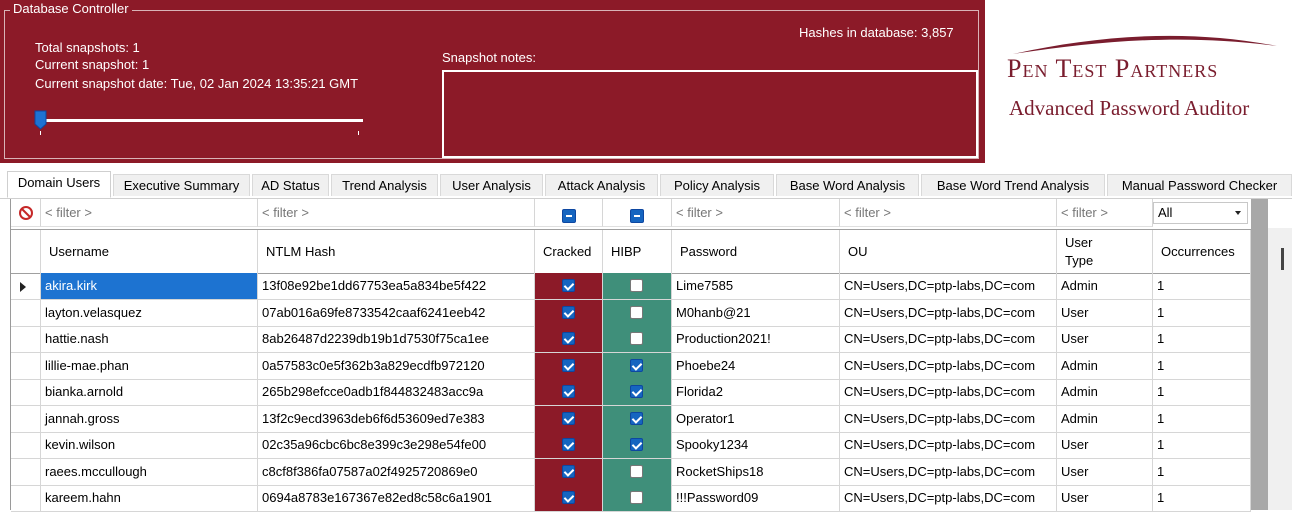 The image size is (1292, 512). I want to click on cell-username: jannah.gross, so click(149, 419).